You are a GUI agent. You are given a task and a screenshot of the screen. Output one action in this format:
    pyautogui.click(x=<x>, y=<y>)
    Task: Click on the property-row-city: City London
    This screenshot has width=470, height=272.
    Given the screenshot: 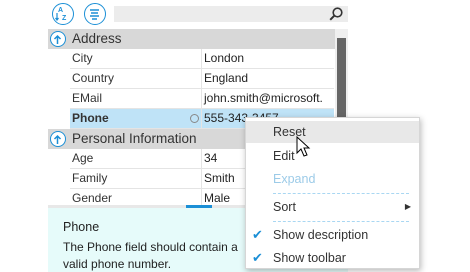 What is the action you would take?
    pyautogui.click(x=191, y=59)
    